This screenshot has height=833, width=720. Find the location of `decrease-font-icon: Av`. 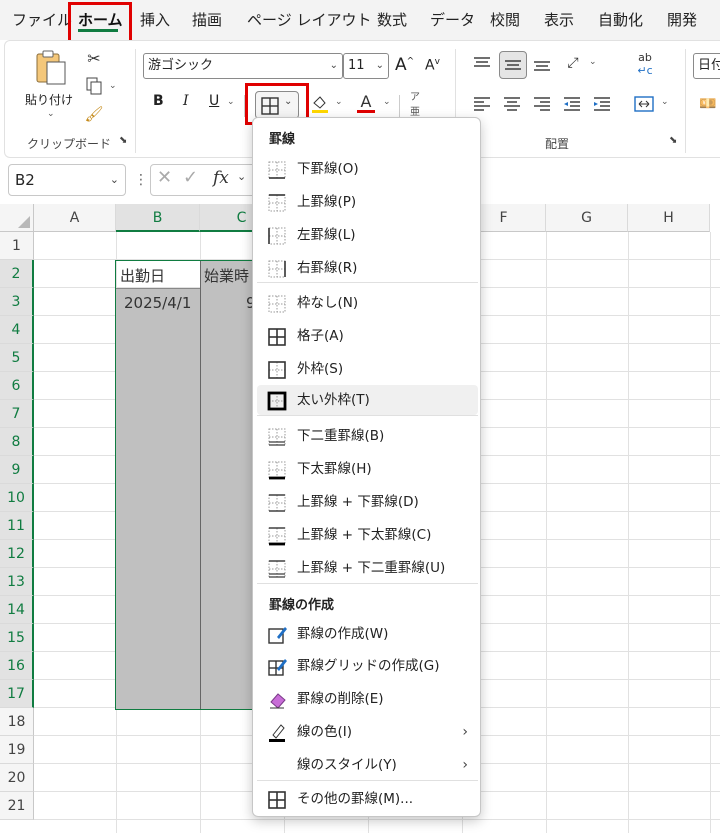

decrease-font-icon: Av is located at coordinates (432, 65).